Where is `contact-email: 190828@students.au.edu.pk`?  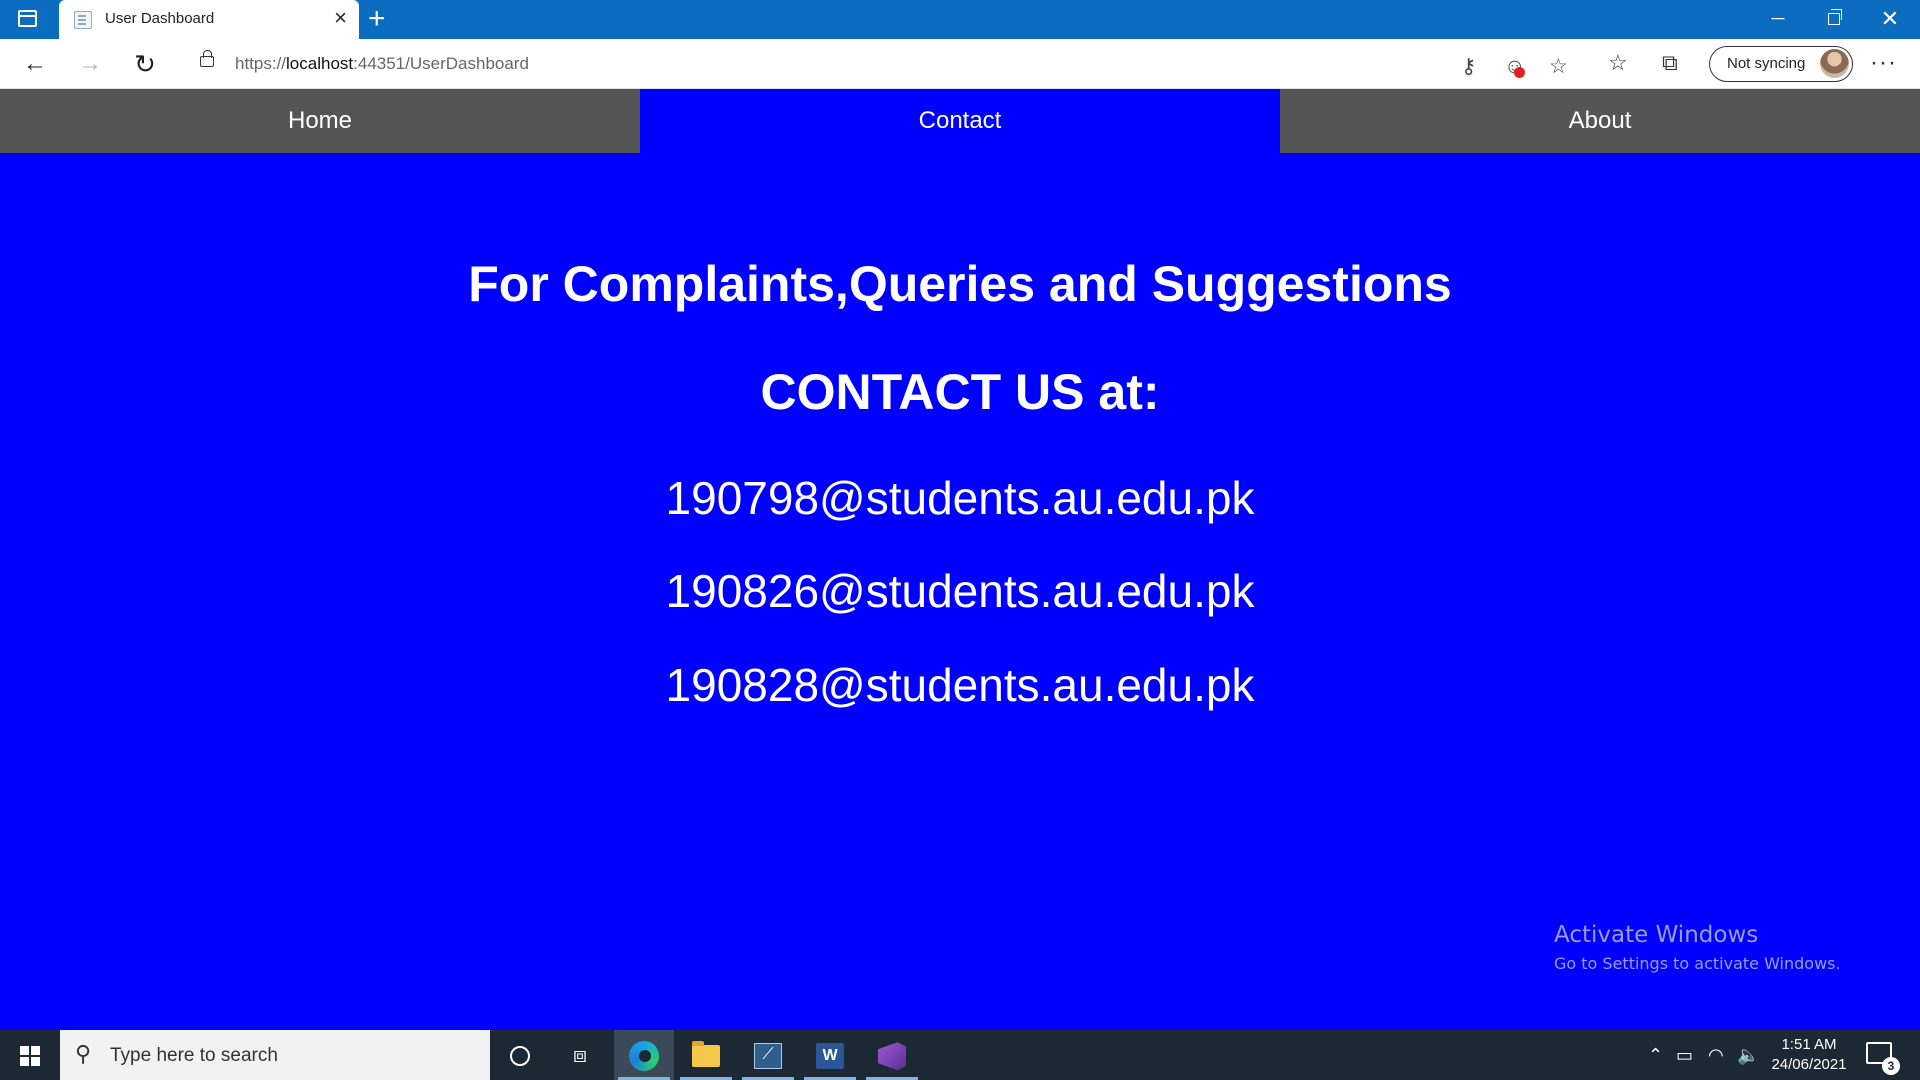
contact-email: 190828@students.au.edu.pk is located at coordinates (960, 685).